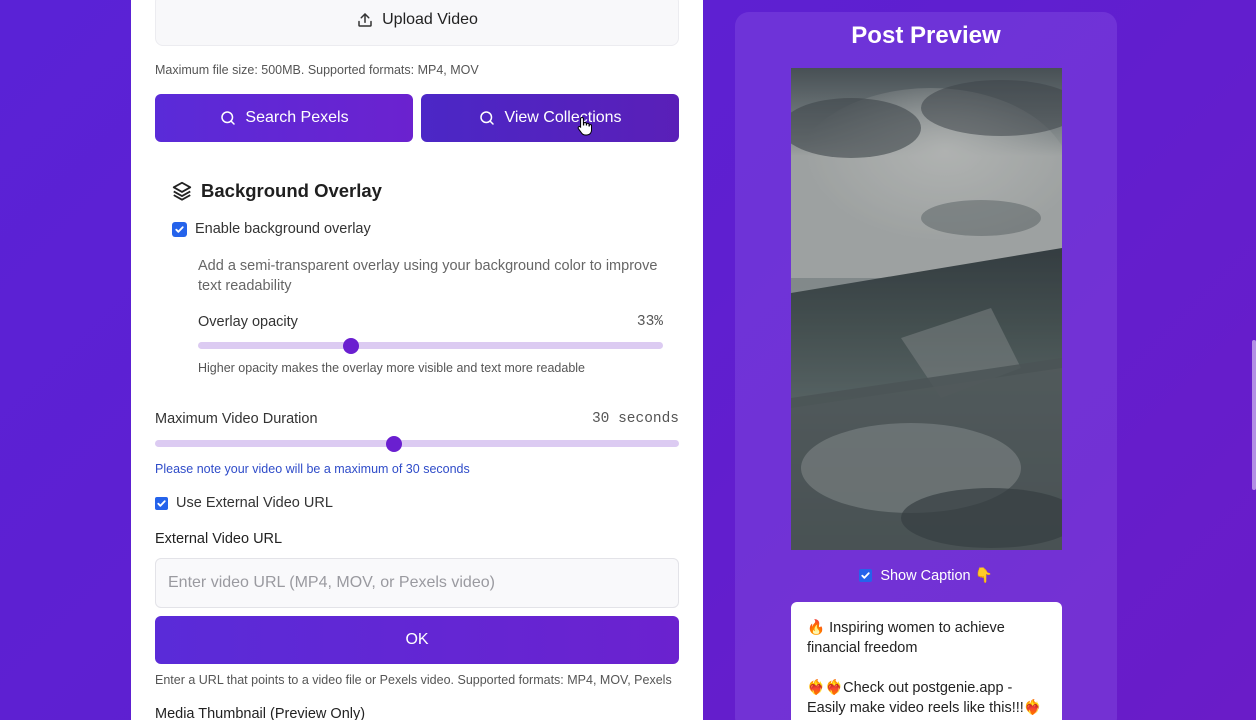 The image size is (1256, 720). I want to click on search-pexels-button: Search Pexels, so click(284, 118).